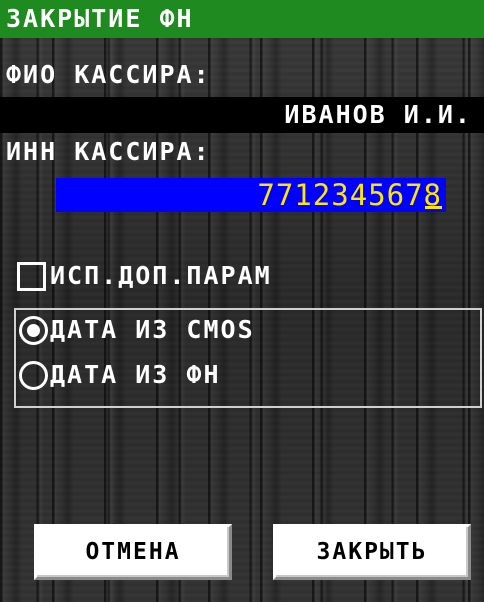 This screenshot has width=484, height=602. I want to click on radio-selected-dot, so click(33, 330).